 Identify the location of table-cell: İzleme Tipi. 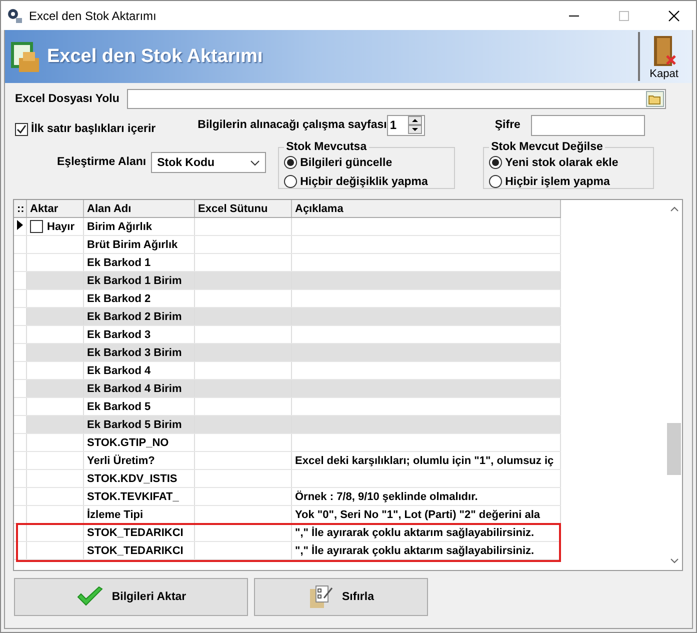
(115, 514).